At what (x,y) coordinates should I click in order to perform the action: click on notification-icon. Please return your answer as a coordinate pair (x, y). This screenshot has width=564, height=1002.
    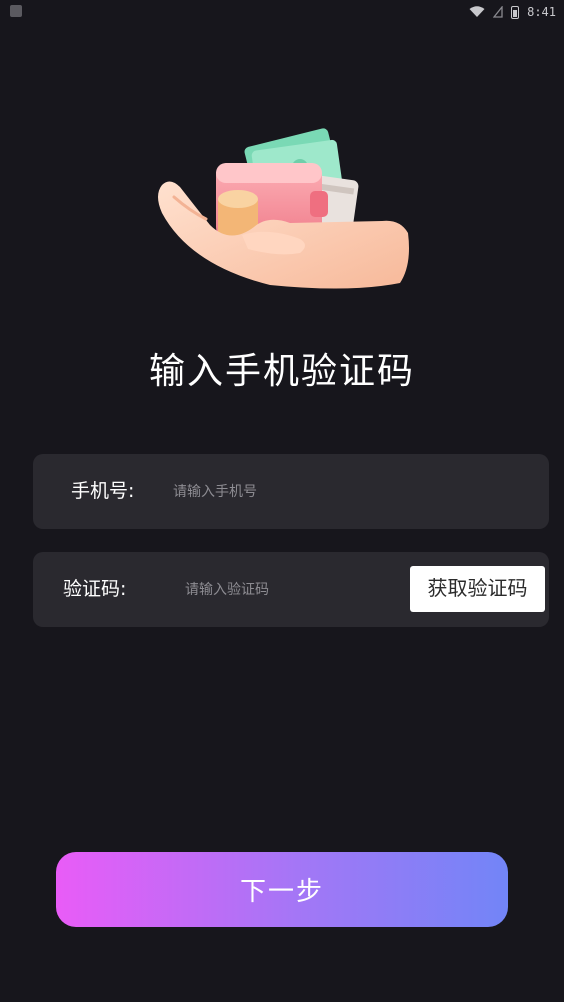
    Looking at the image, I should click on (16, 11).